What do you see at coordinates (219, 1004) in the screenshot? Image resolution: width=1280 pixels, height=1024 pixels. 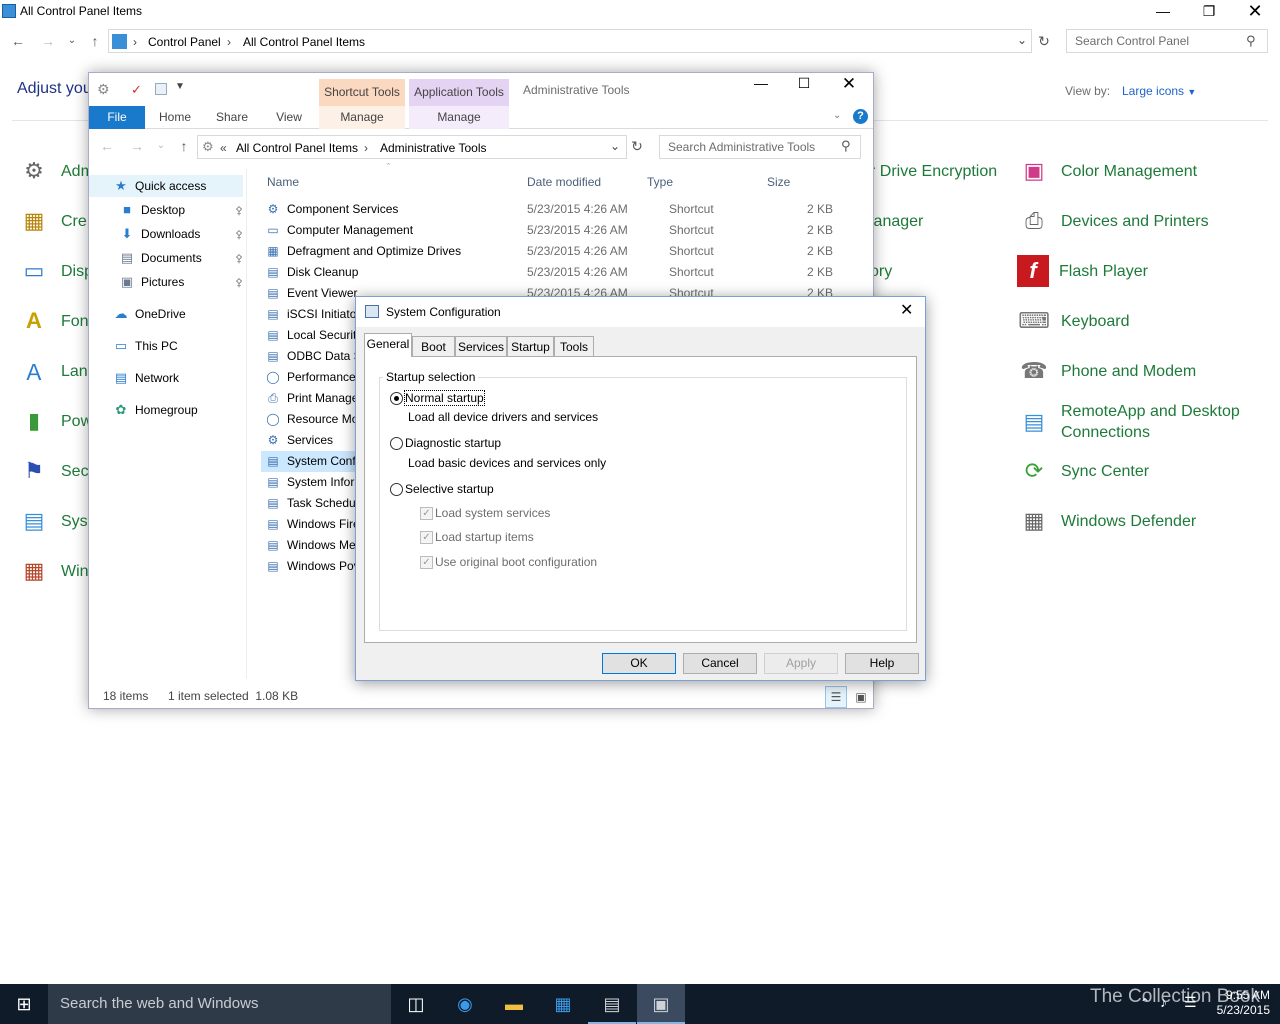 I see `taskbar-search-input: Search the web and Windows` at bounding box center [219, 1004].